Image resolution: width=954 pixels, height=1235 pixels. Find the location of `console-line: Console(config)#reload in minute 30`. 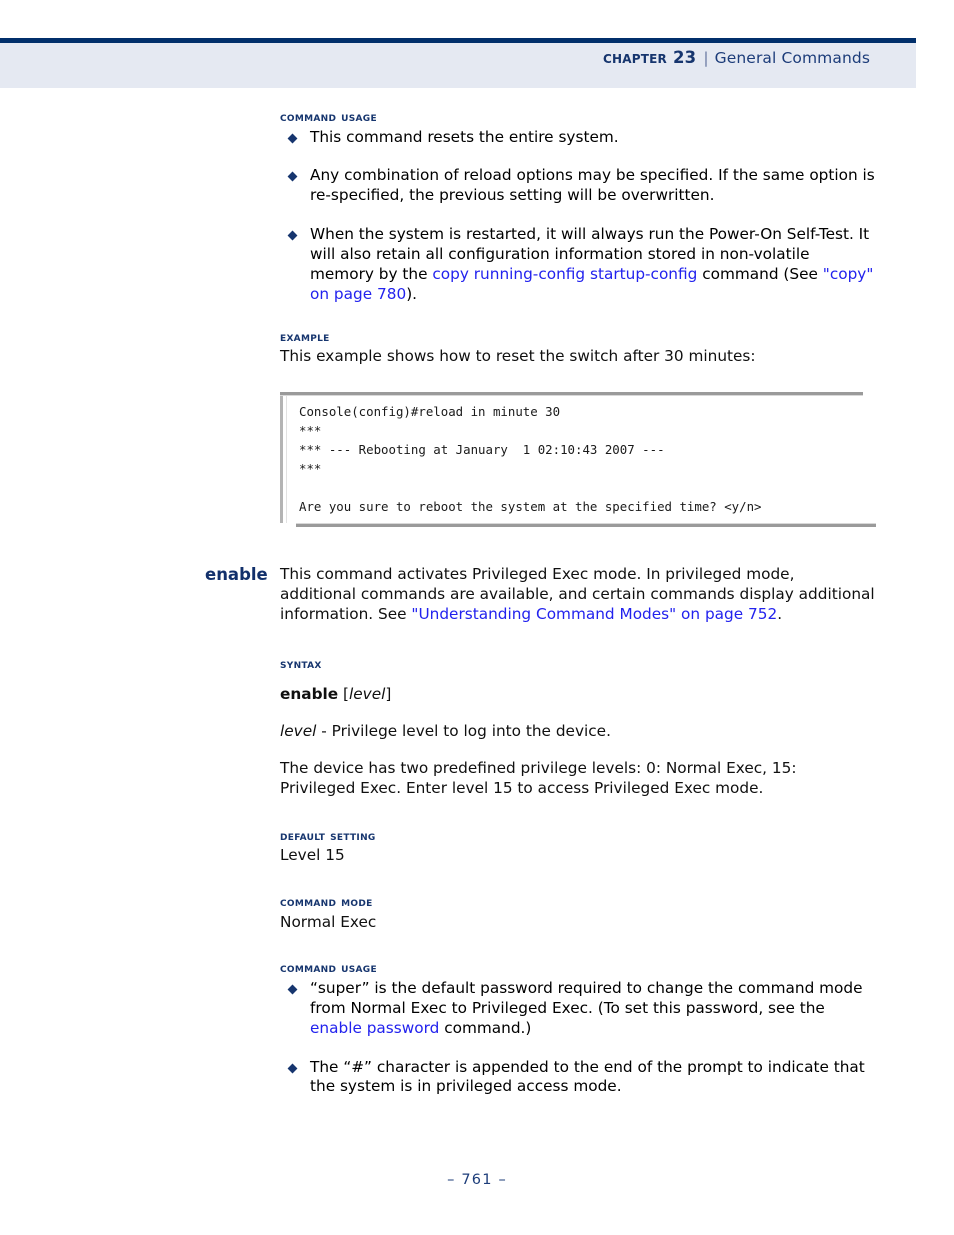

console-line: Console(config)#reload in minute 30 is located at coordinates (430, 411).